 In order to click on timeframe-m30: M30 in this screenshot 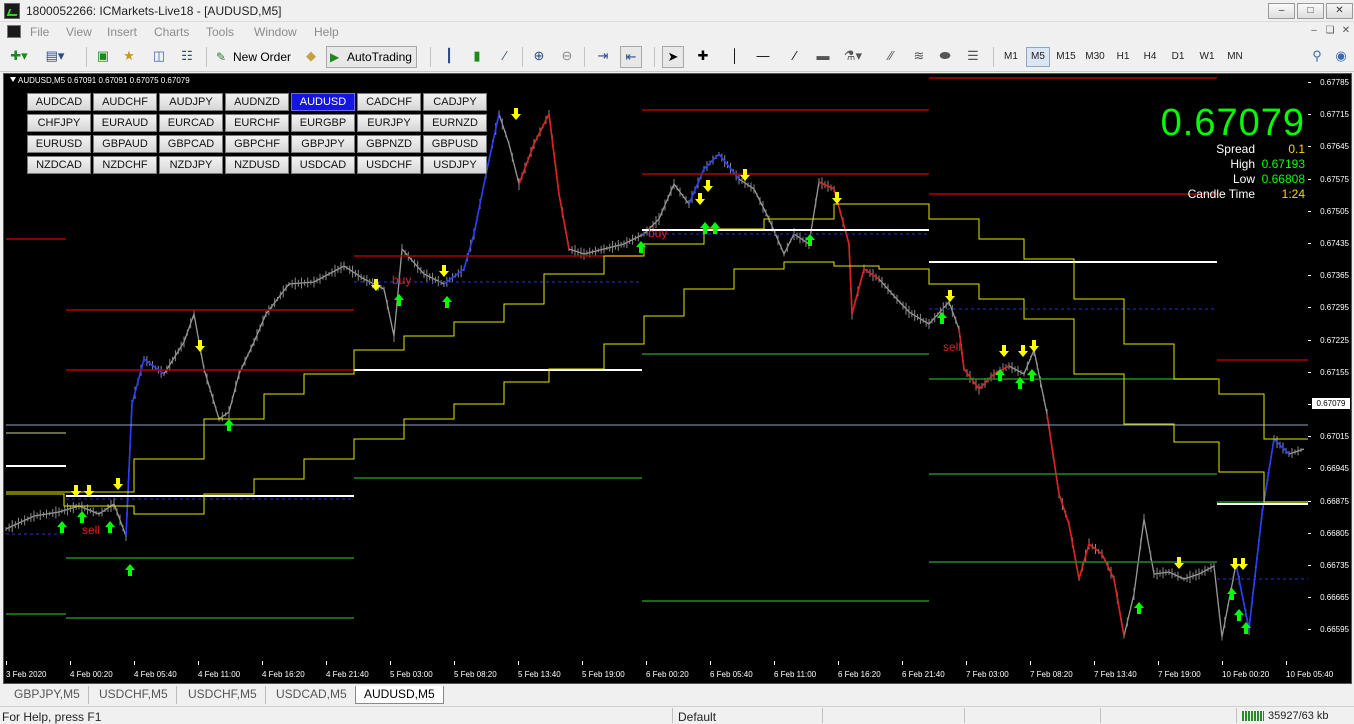, I will do `click(1095, 57)`.